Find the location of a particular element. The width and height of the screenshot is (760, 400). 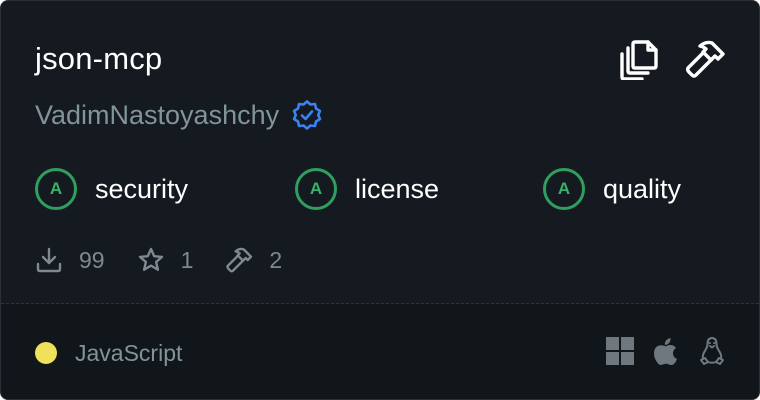

grade-security: A security is located at coordinates (111, 189).